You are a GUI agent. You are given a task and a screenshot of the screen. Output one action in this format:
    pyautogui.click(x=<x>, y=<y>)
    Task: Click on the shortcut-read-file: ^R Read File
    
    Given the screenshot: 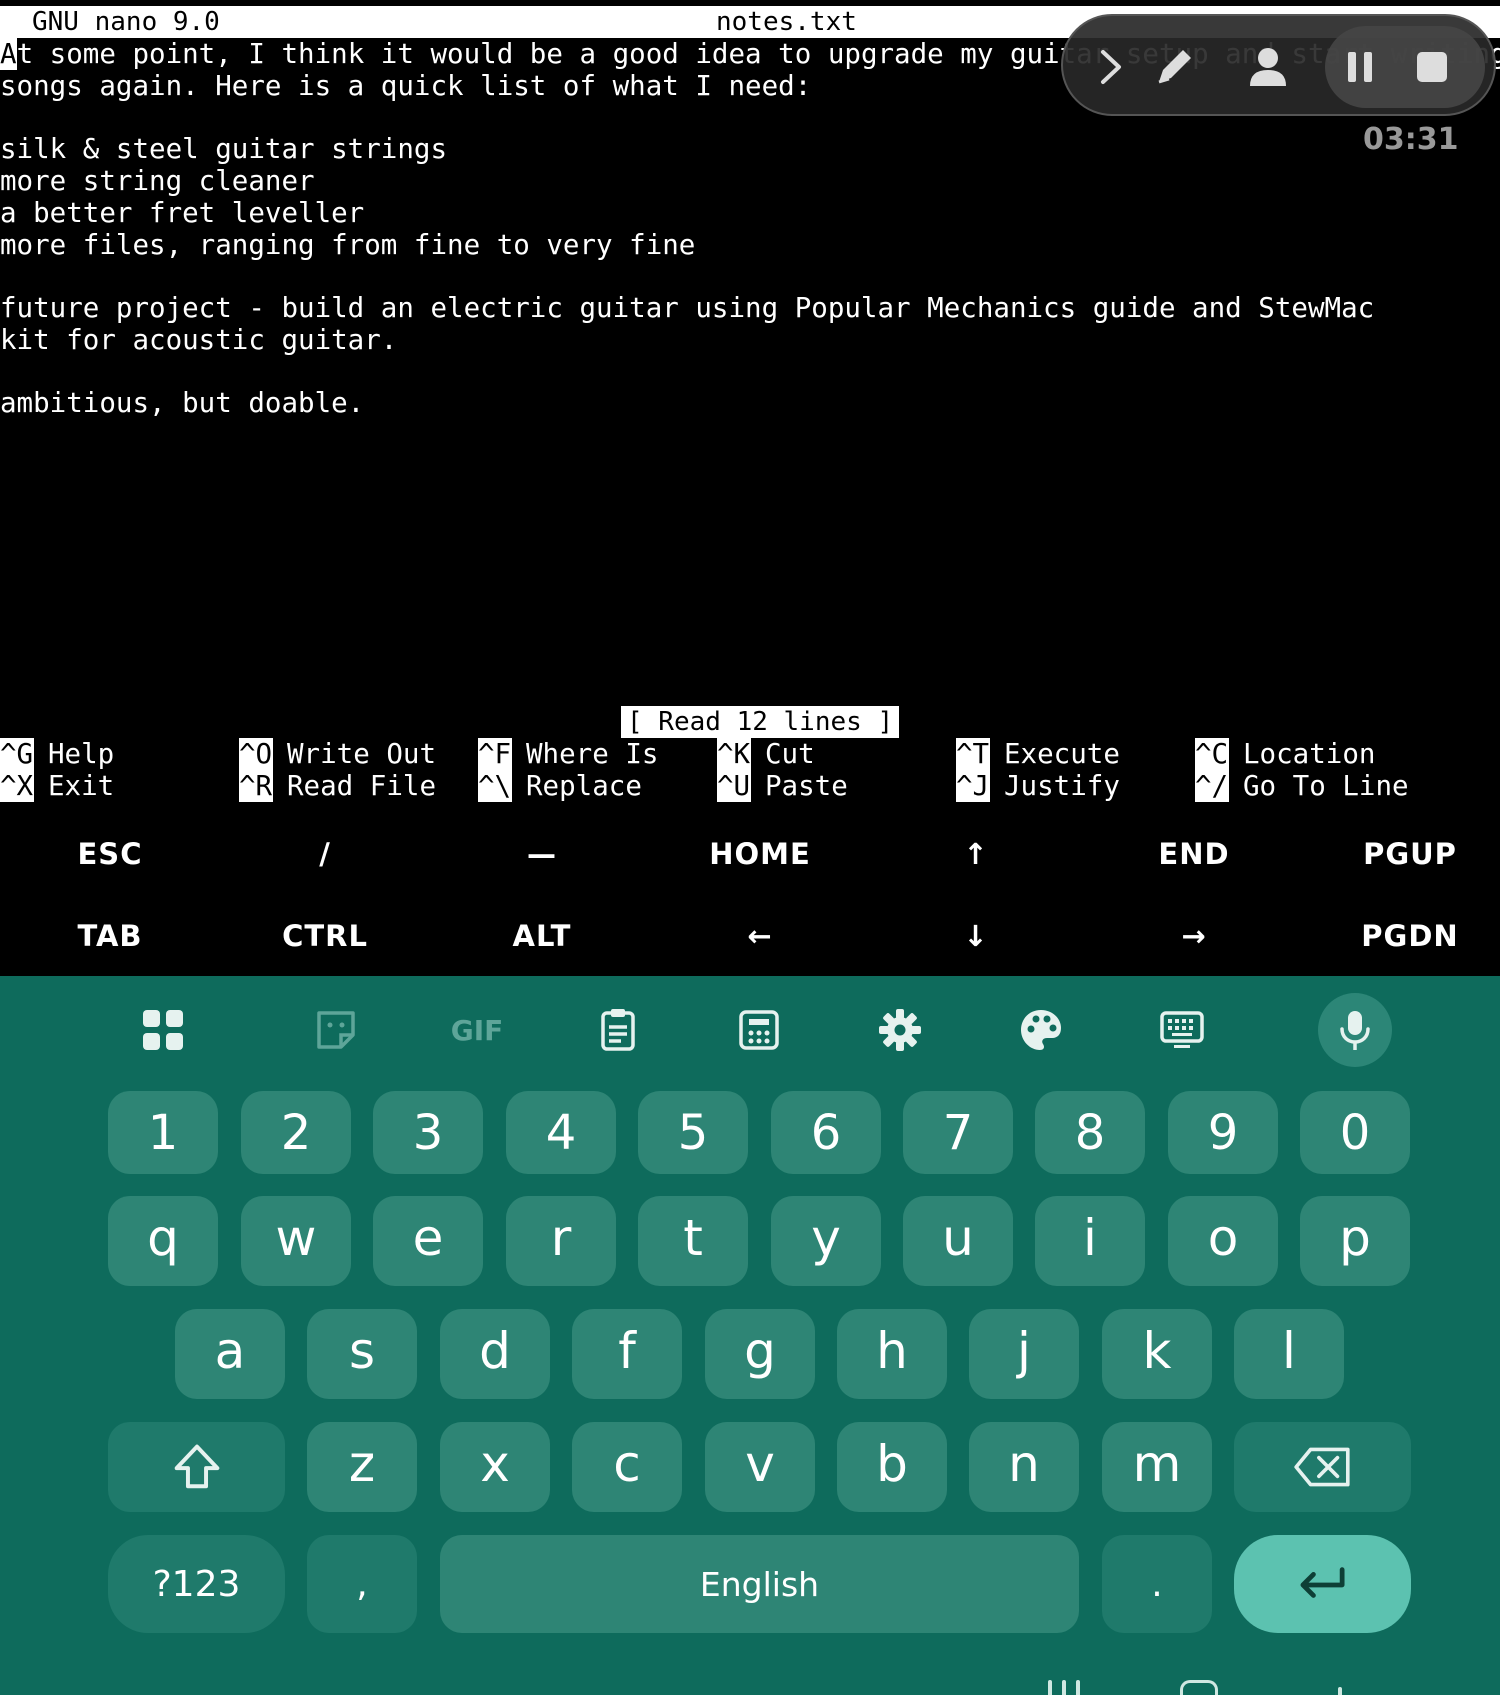 What is the action you would take?
    pyautogui.click(x=337, y=786)
    